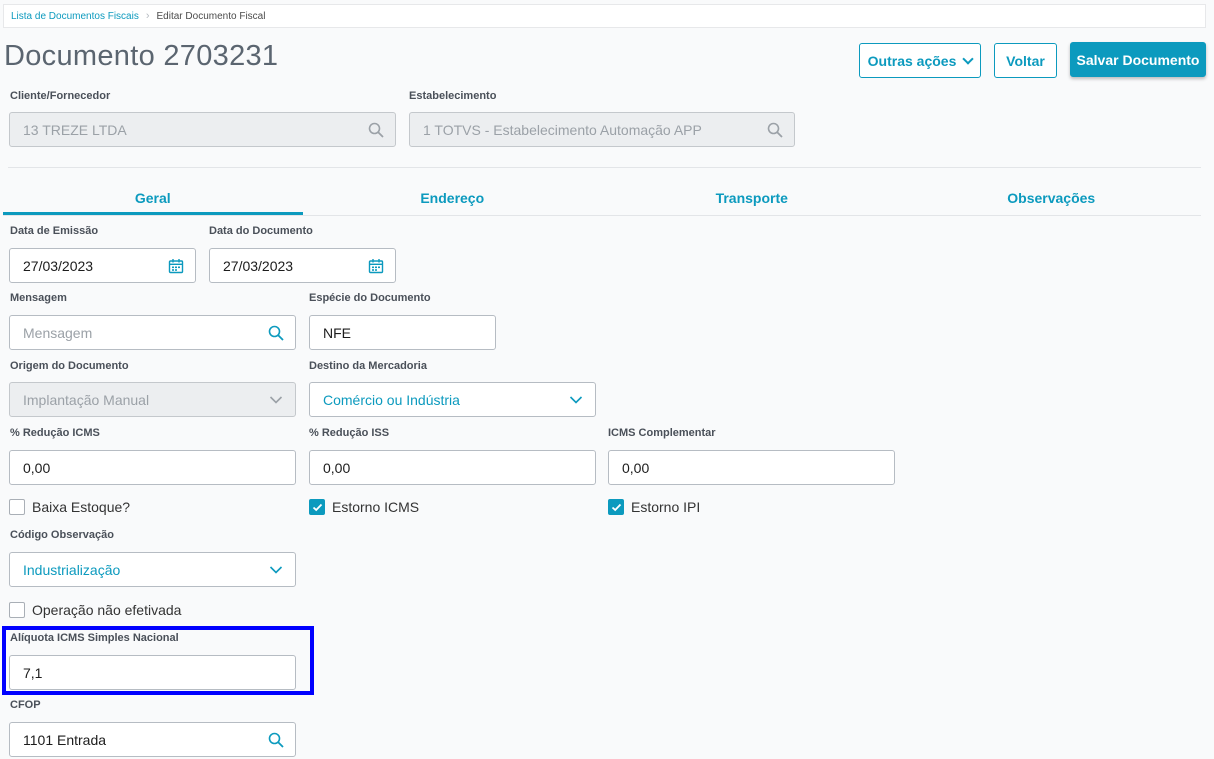  What do you see at coordinates (662, 433) in the screenshot?
I see `icms-complementar-label: ICMS Complementar` at bounding box center [662, 433].